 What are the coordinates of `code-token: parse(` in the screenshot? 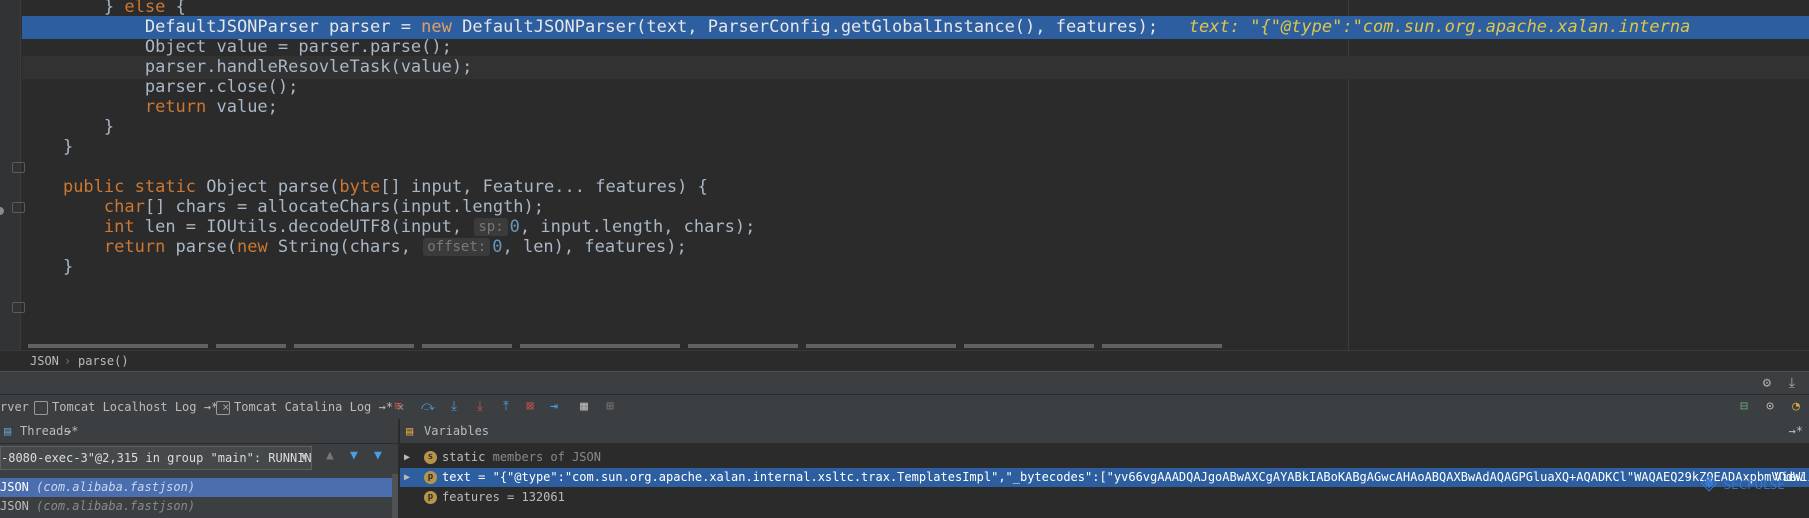 It's located at (201, 247).